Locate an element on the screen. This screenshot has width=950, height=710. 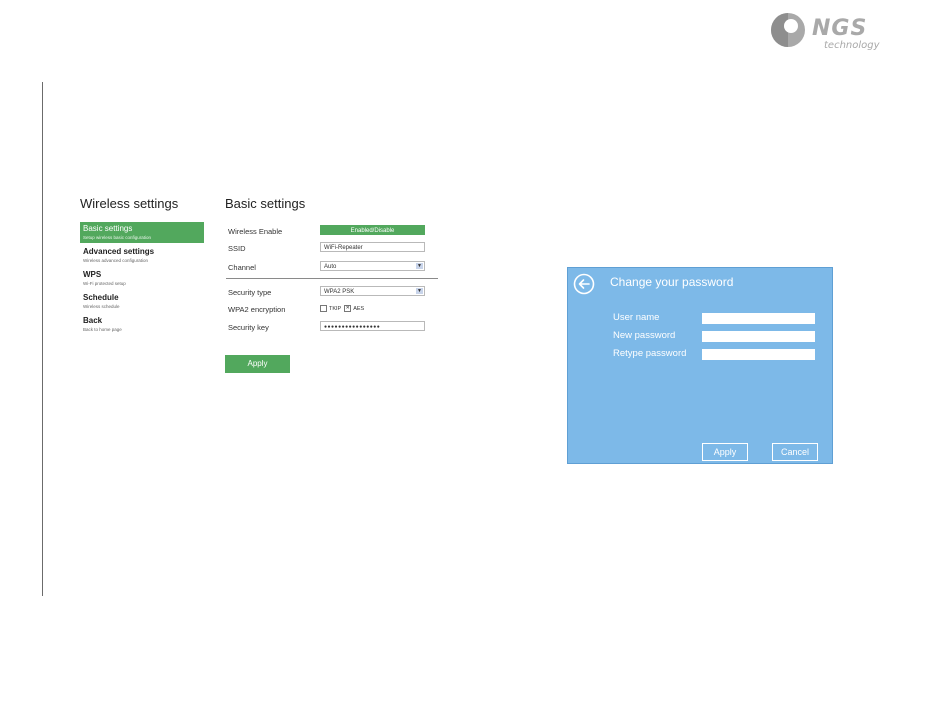
sidebar-item-label: Advanced settings is located at coordinates (119, 251).